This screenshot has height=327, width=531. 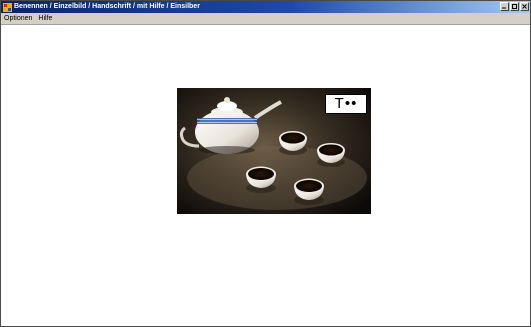 I want to click on minimize-button, so click(x=504, y=6).